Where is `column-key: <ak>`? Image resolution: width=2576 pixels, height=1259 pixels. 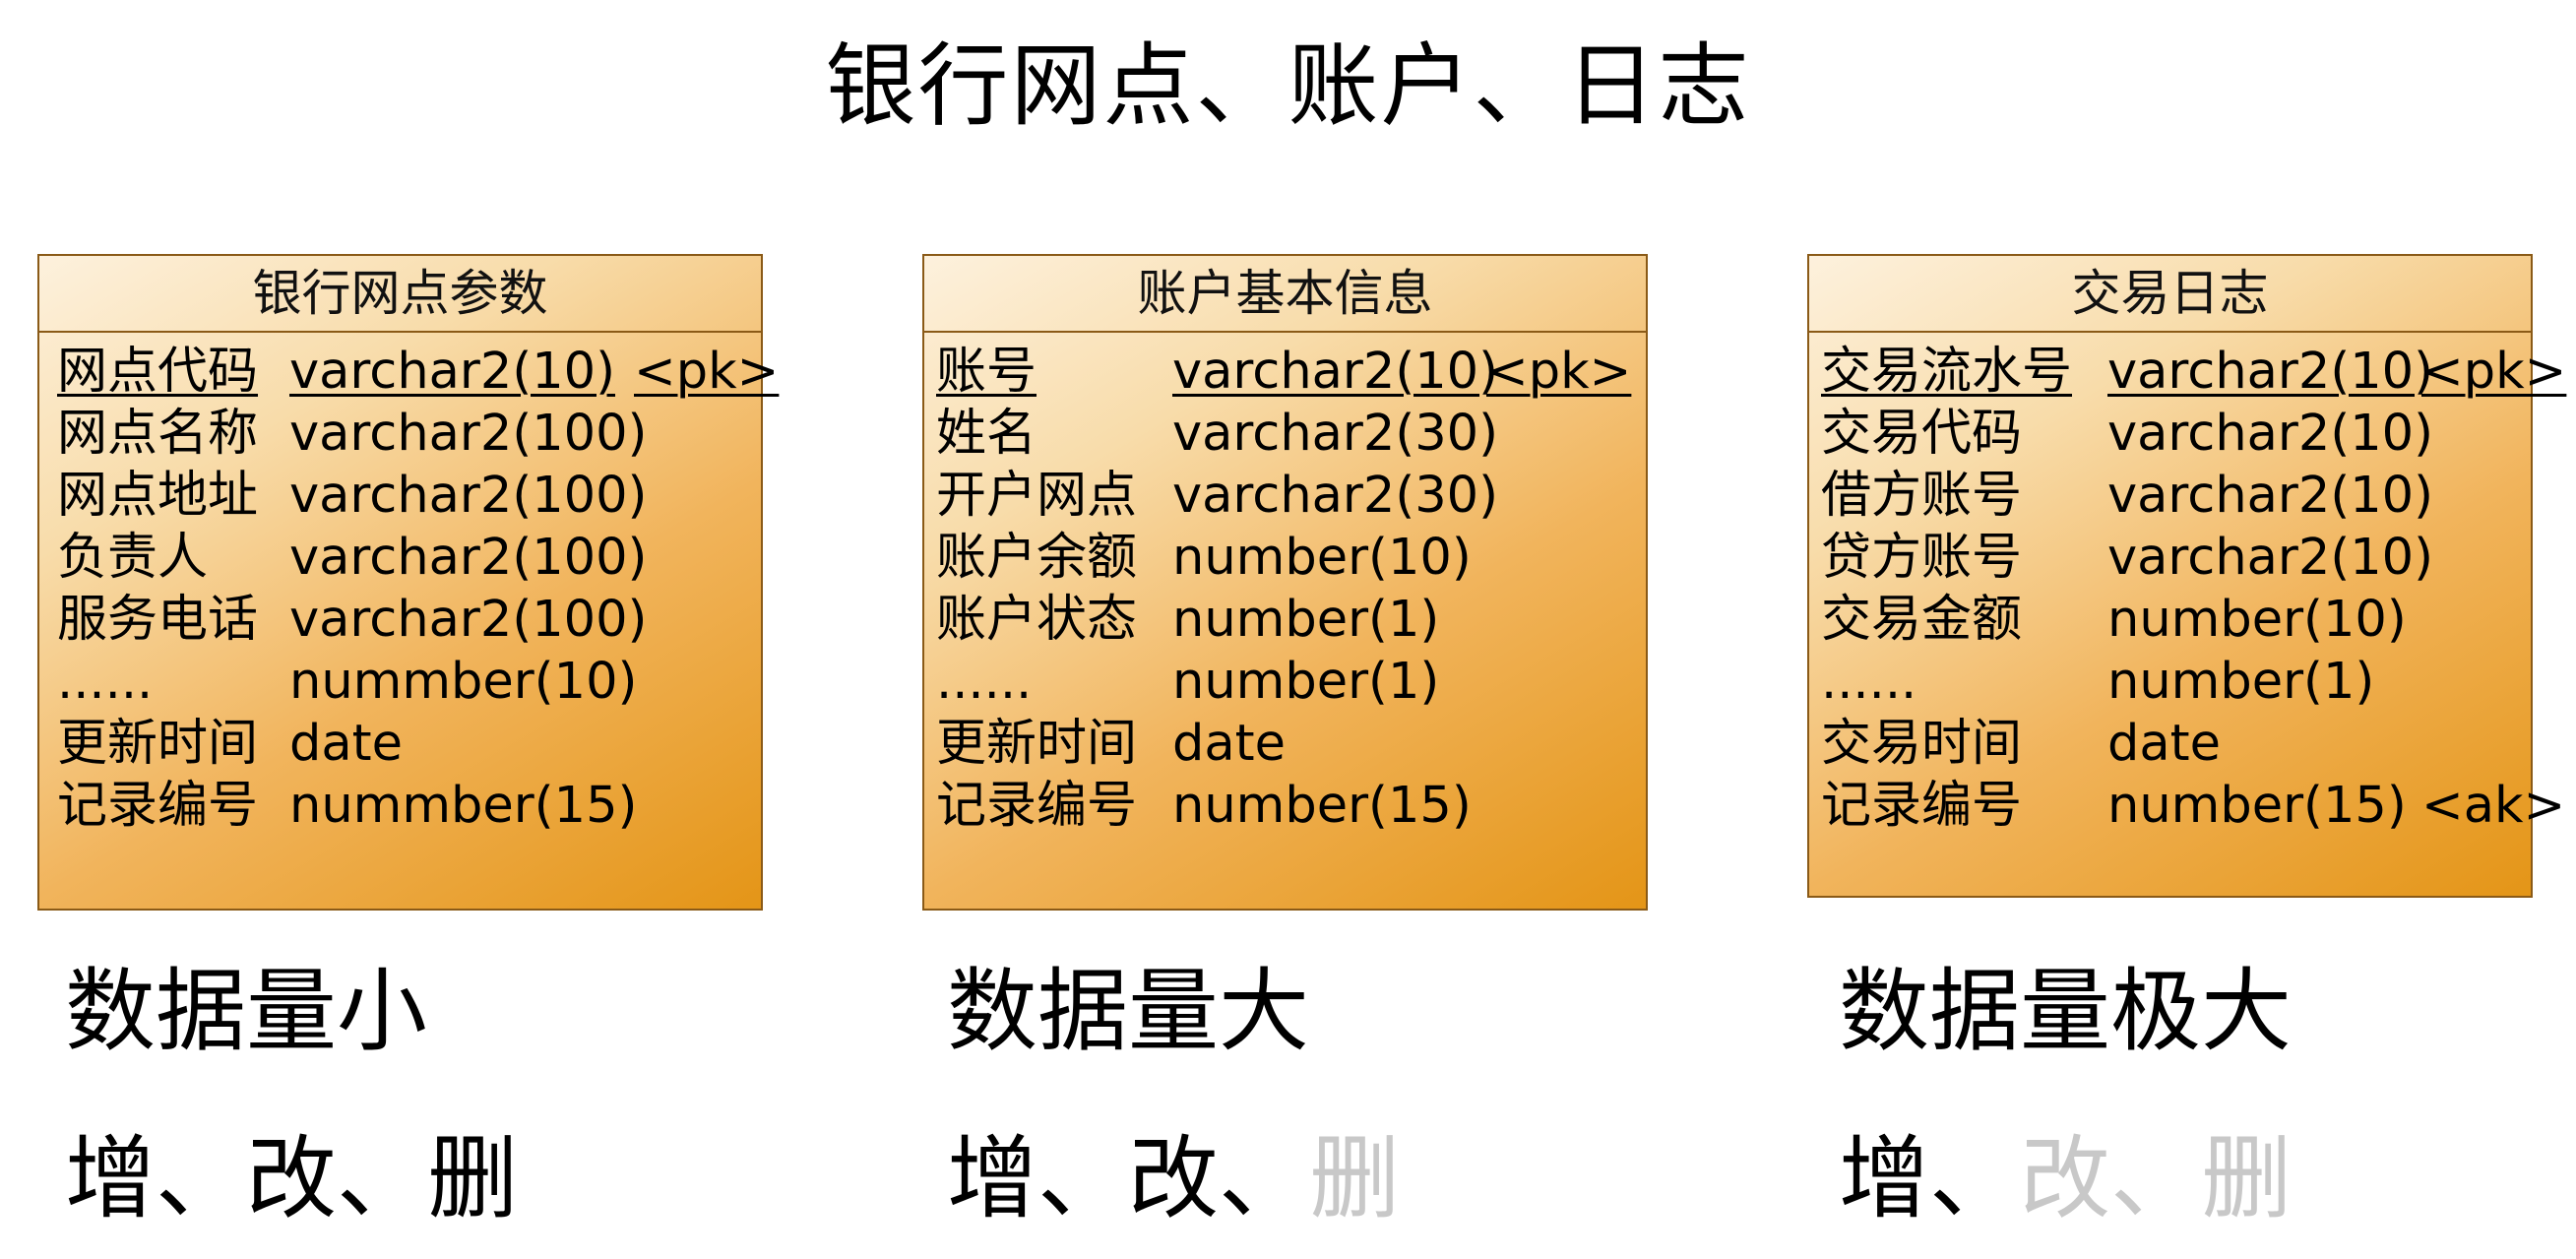 column-key: <ak> is located at coordinates (2493, 806).